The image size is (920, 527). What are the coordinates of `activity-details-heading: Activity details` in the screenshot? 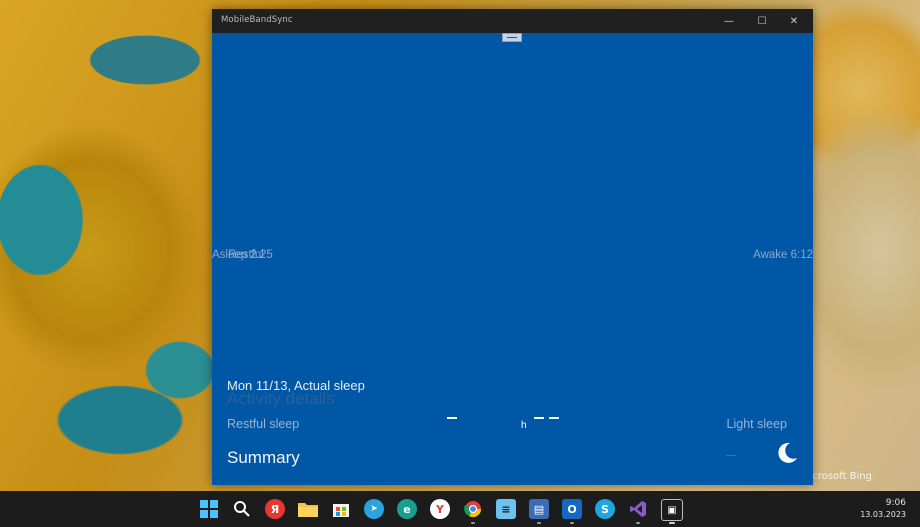 It's located at (281, 398).